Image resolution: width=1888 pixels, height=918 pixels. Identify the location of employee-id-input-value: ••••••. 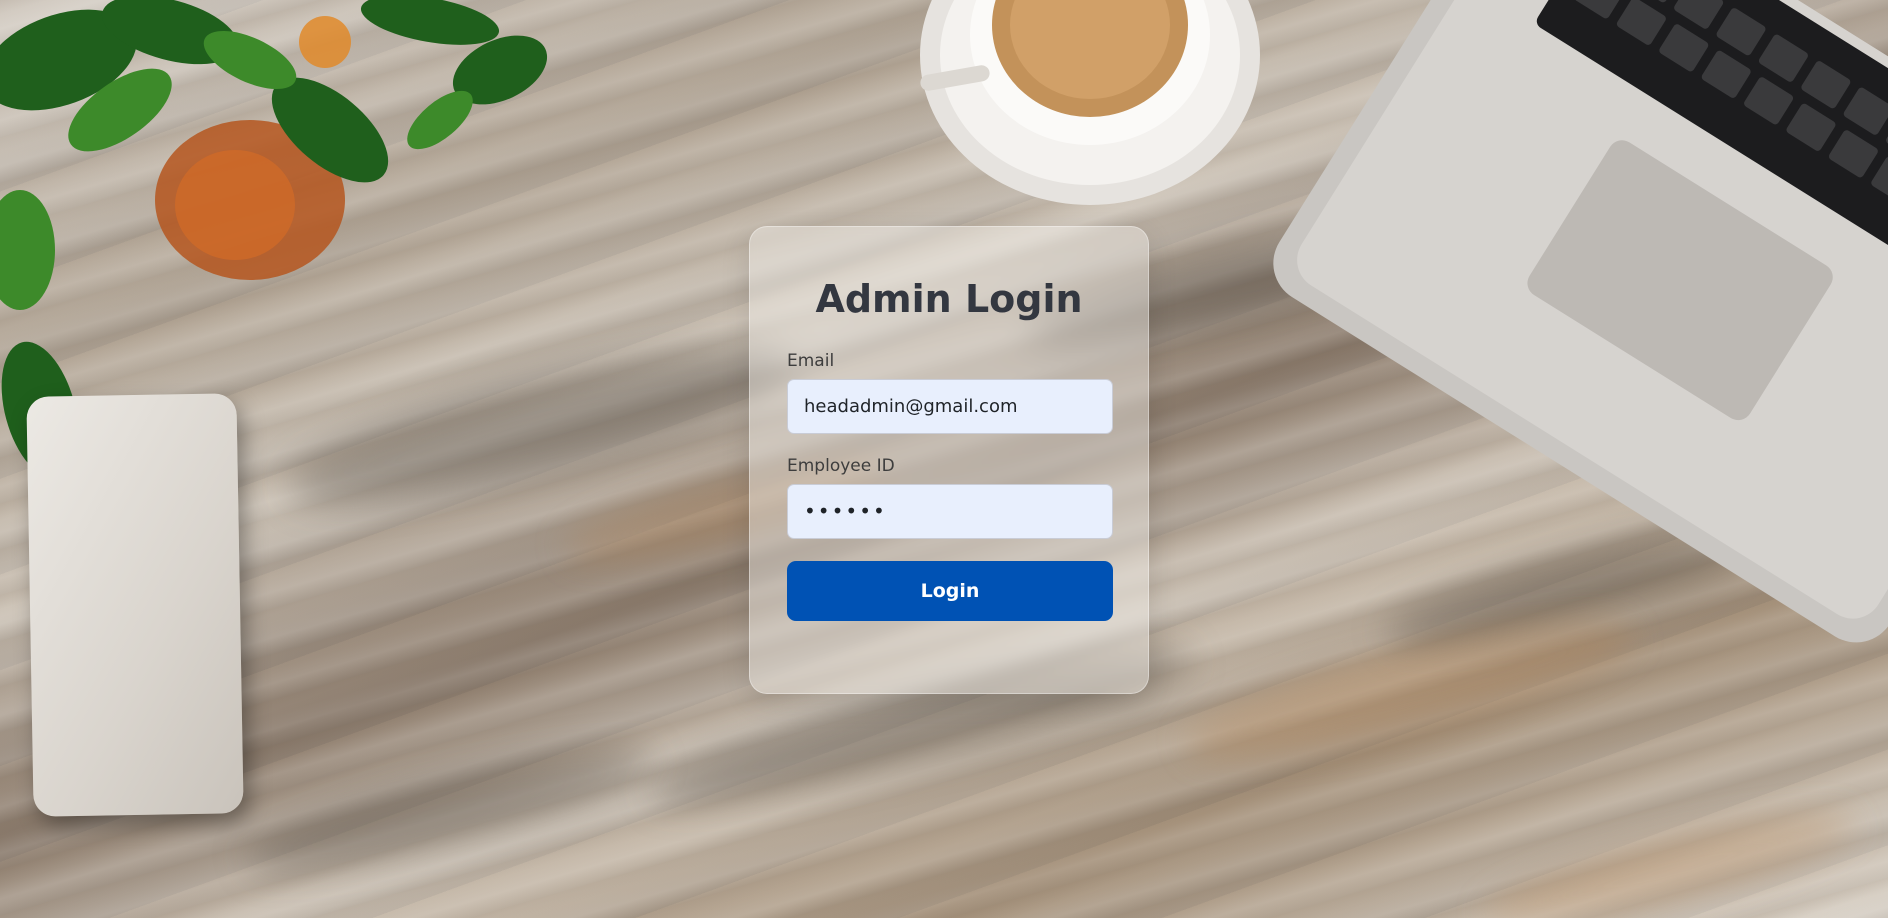
(845, 511).